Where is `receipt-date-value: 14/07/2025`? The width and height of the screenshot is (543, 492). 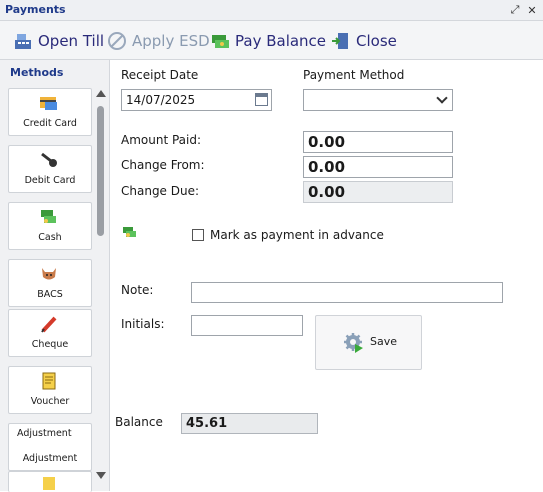
receipt-date-value: 14/07/2025 is located at coordinates (161, 100).